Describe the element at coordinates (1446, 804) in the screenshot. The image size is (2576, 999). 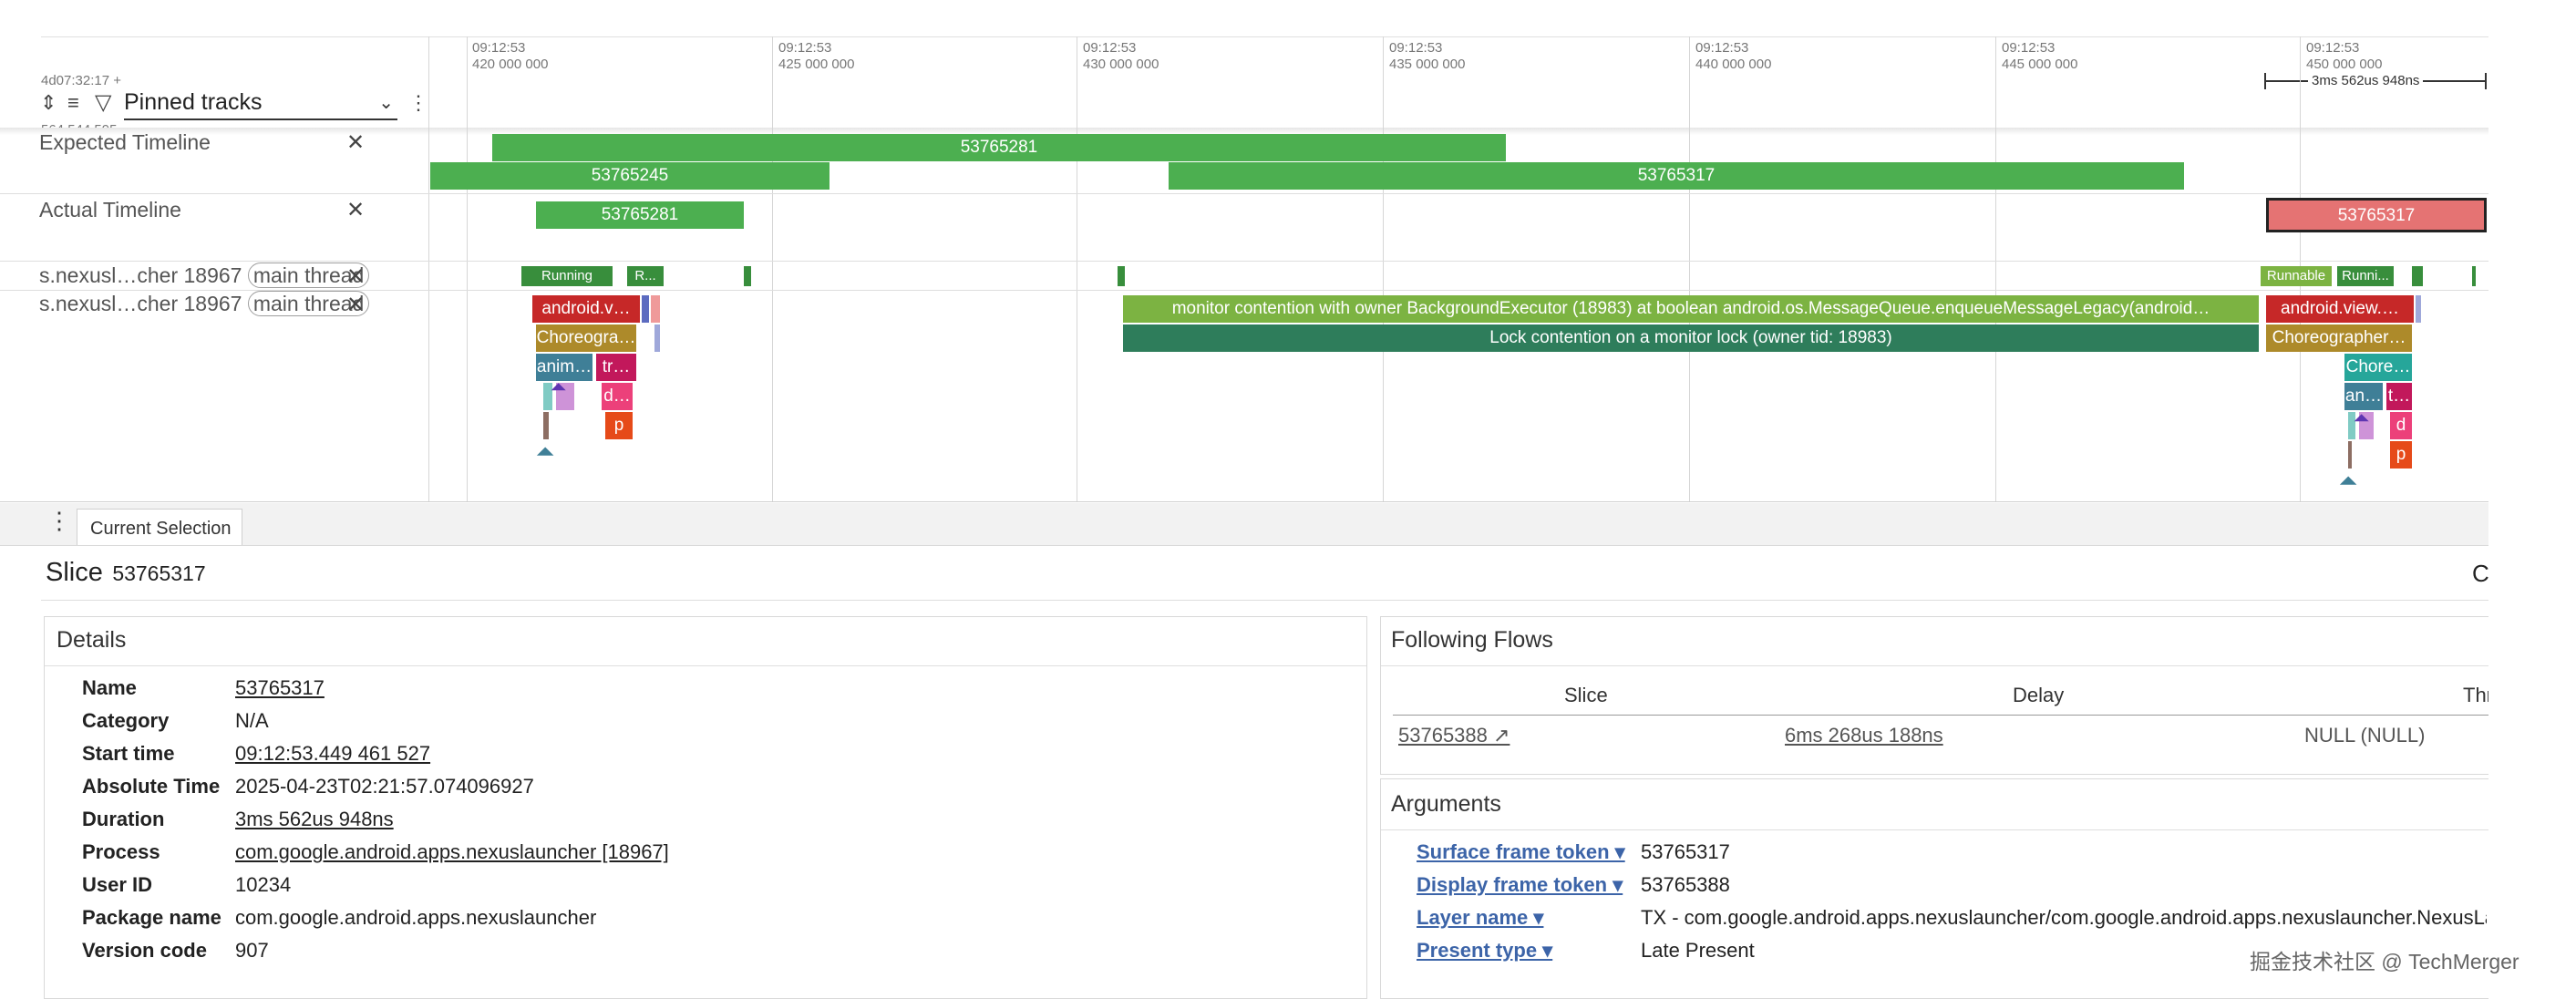
I see `arguments-title: Arguments` at that location.